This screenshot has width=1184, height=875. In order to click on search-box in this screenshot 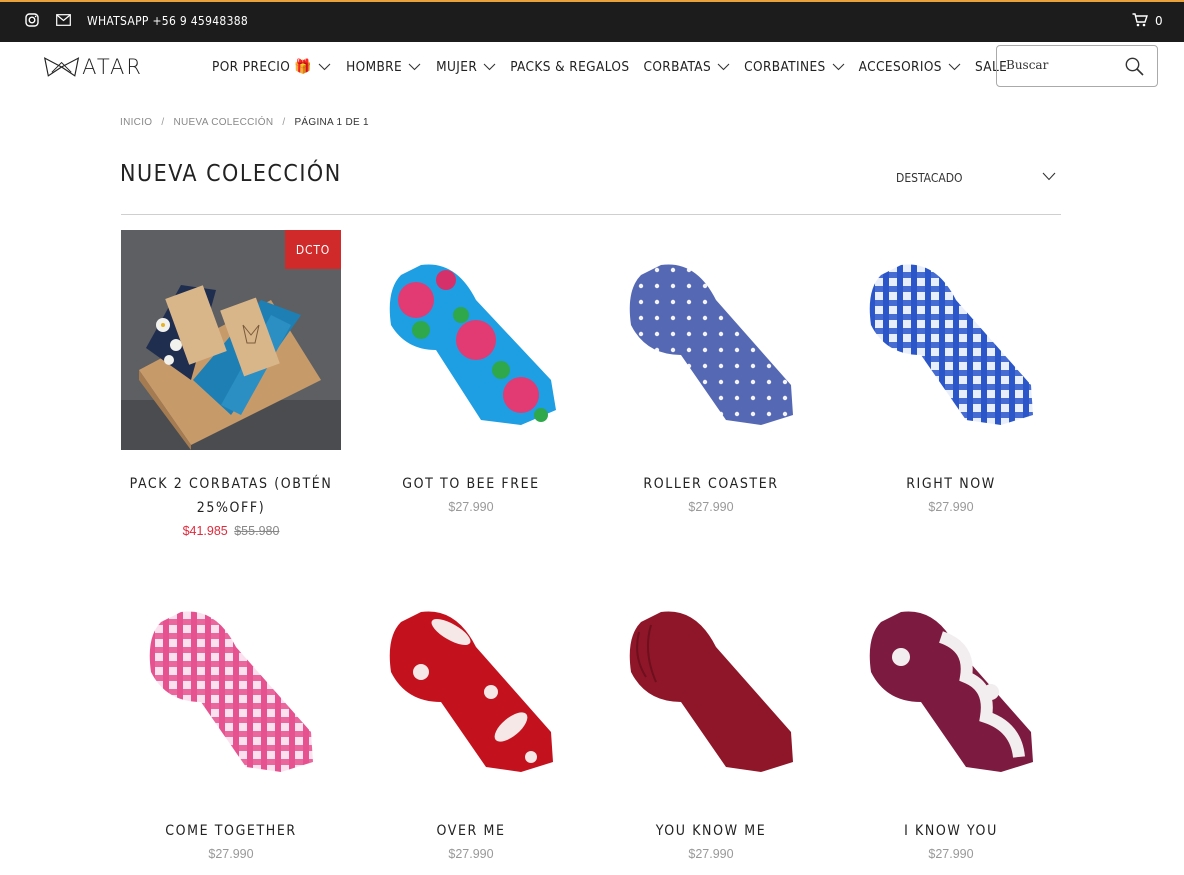, I will do `click(1077, 66)`.